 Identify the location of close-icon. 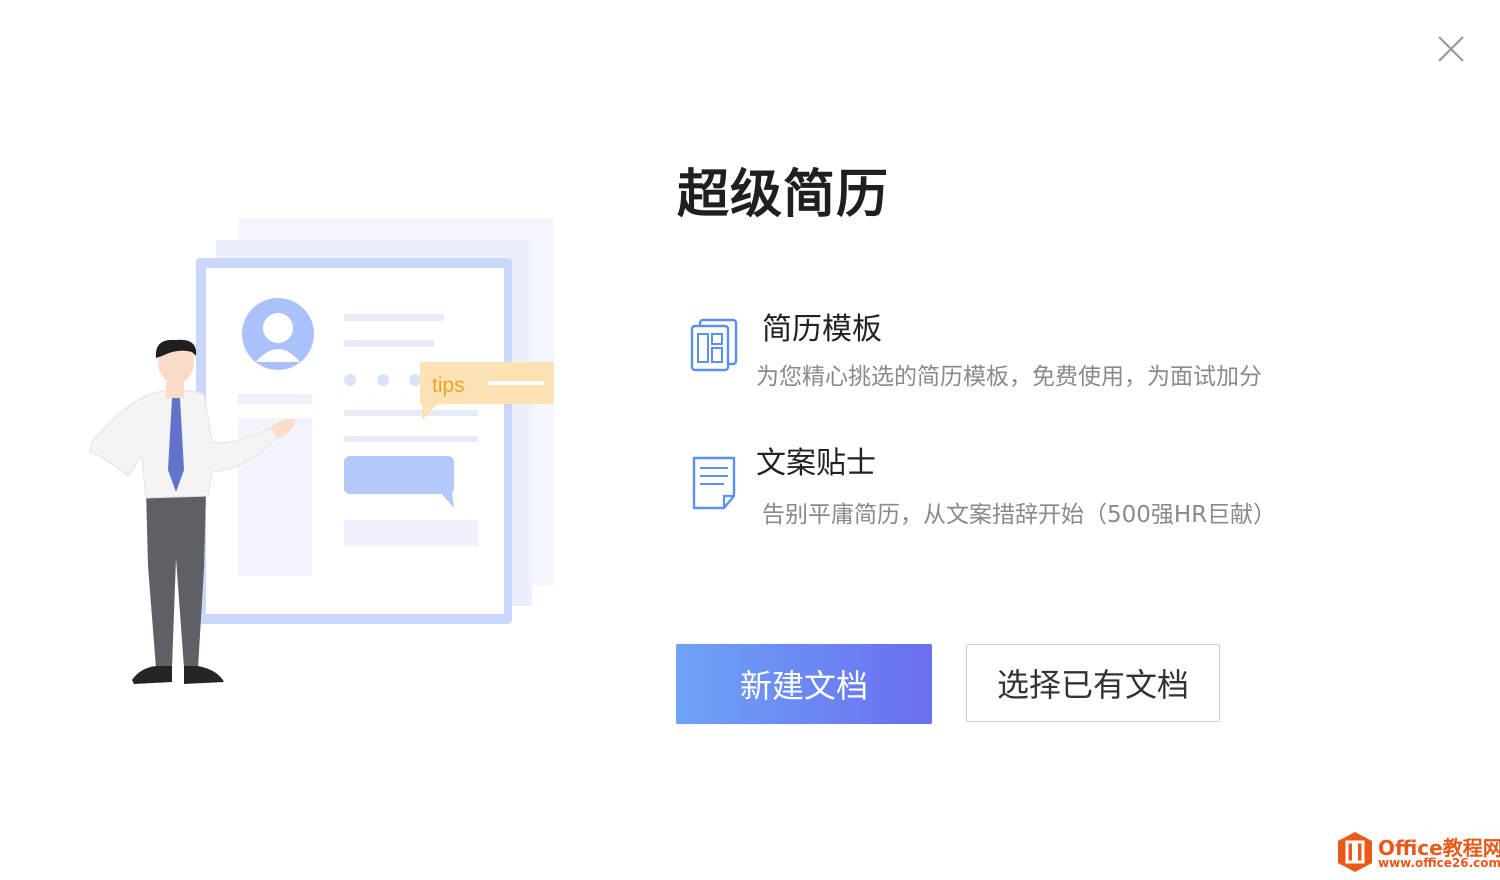
(1451, 49).